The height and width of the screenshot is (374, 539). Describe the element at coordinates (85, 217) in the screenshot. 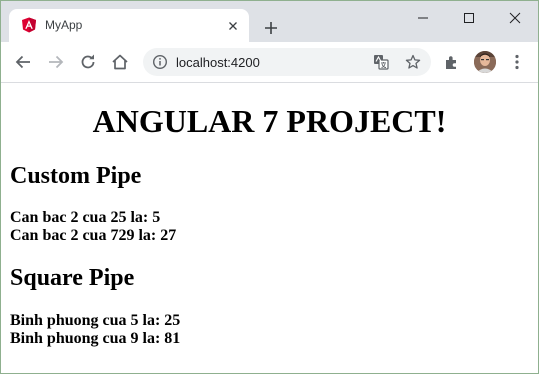

I see `custom-pipe-line: Can bac 2 cua 25 la: 5` at that location.